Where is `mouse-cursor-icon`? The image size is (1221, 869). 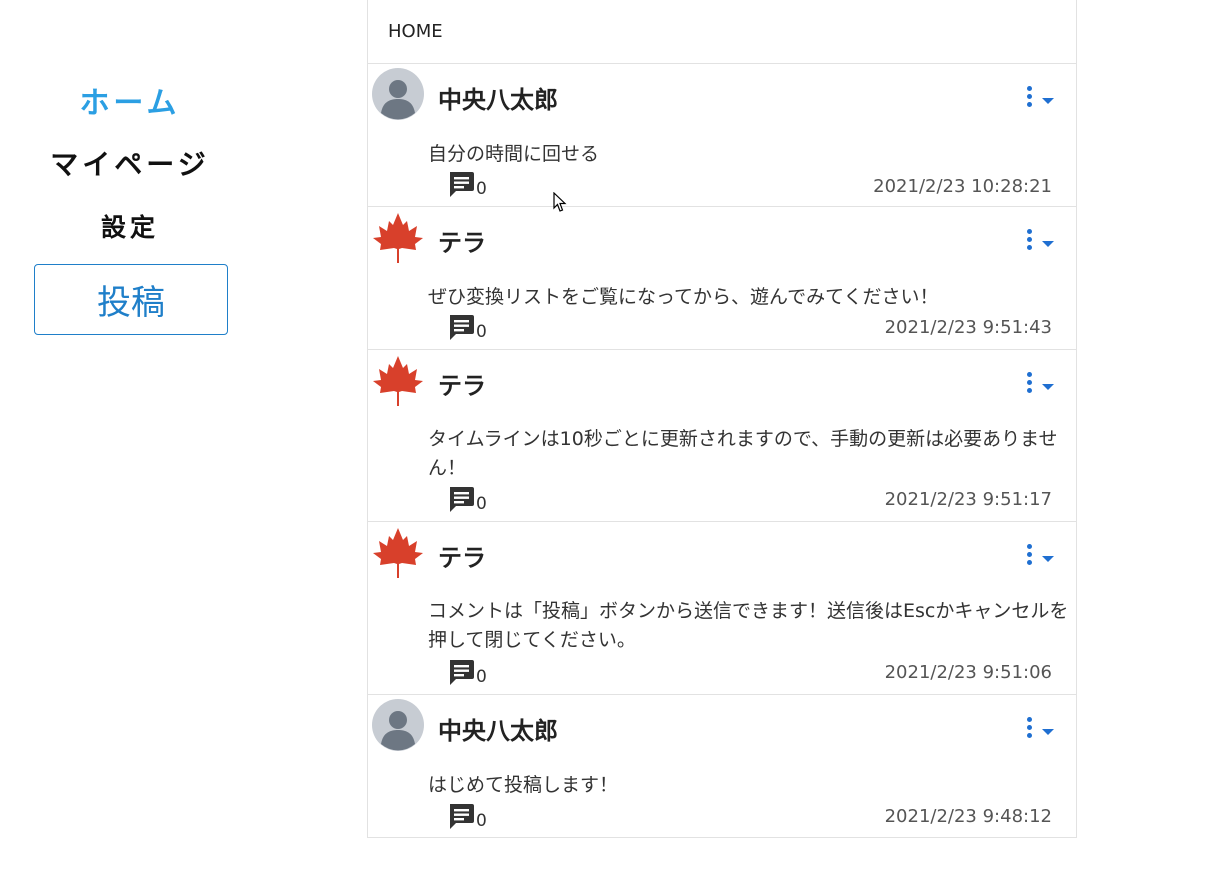
mouse-cursor-icon is located at coordinates (560, 202).